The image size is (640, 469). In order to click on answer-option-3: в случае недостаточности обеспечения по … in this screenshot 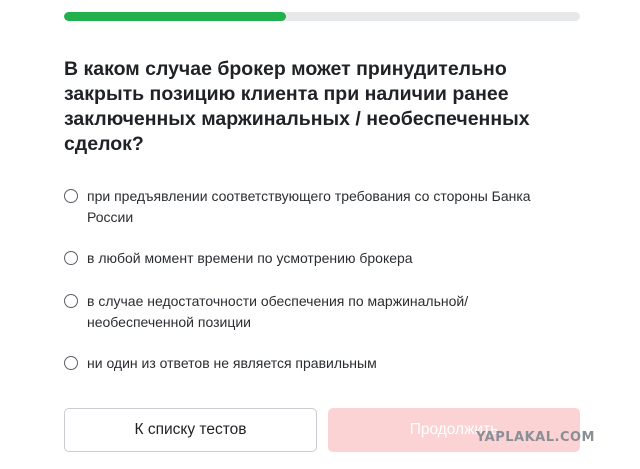, I will do `click(324, 312)`.